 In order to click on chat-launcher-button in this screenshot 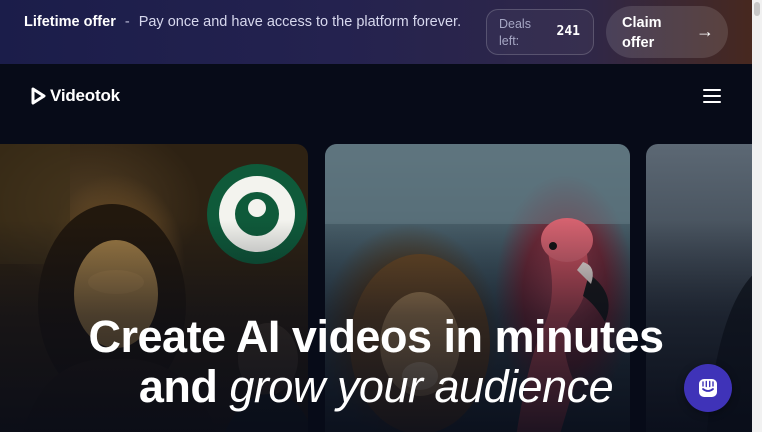, I will do `click(708, 388)`.